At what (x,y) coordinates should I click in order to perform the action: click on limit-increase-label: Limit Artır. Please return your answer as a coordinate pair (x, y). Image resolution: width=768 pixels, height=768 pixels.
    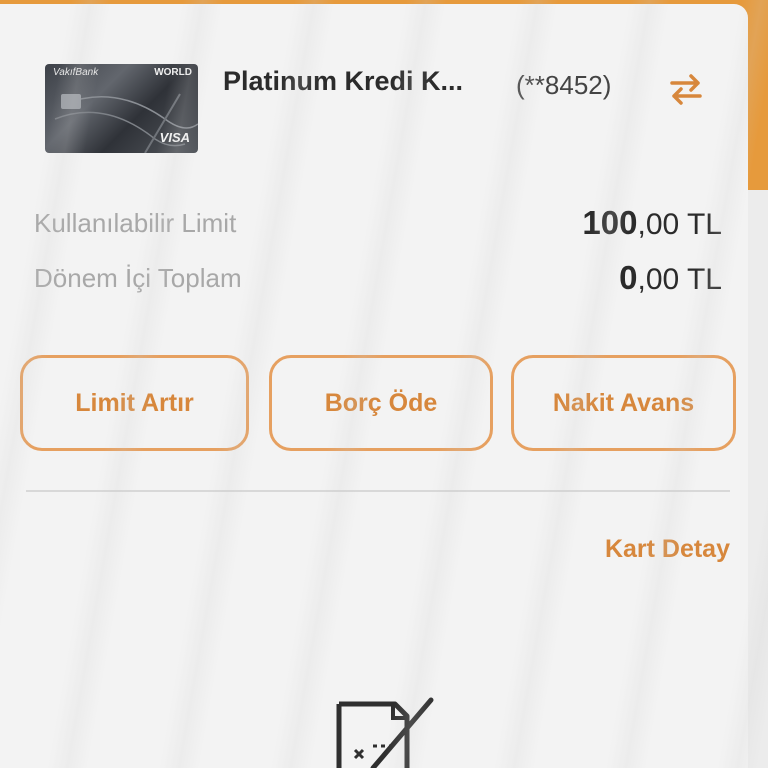
    Looking at the image, I should click on (134, 402).